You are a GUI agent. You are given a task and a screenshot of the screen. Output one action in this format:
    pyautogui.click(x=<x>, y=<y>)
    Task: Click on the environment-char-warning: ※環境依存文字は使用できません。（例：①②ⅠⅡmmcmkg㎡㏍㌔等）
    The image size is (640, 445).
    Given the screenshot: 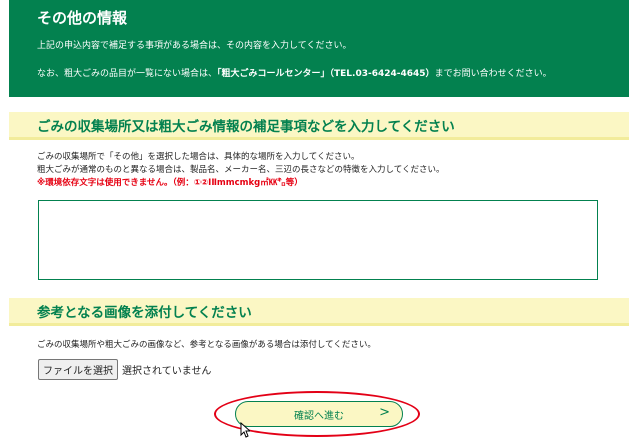 What is the action you would take?
    pyautogui.click(x=170, y=183)
    